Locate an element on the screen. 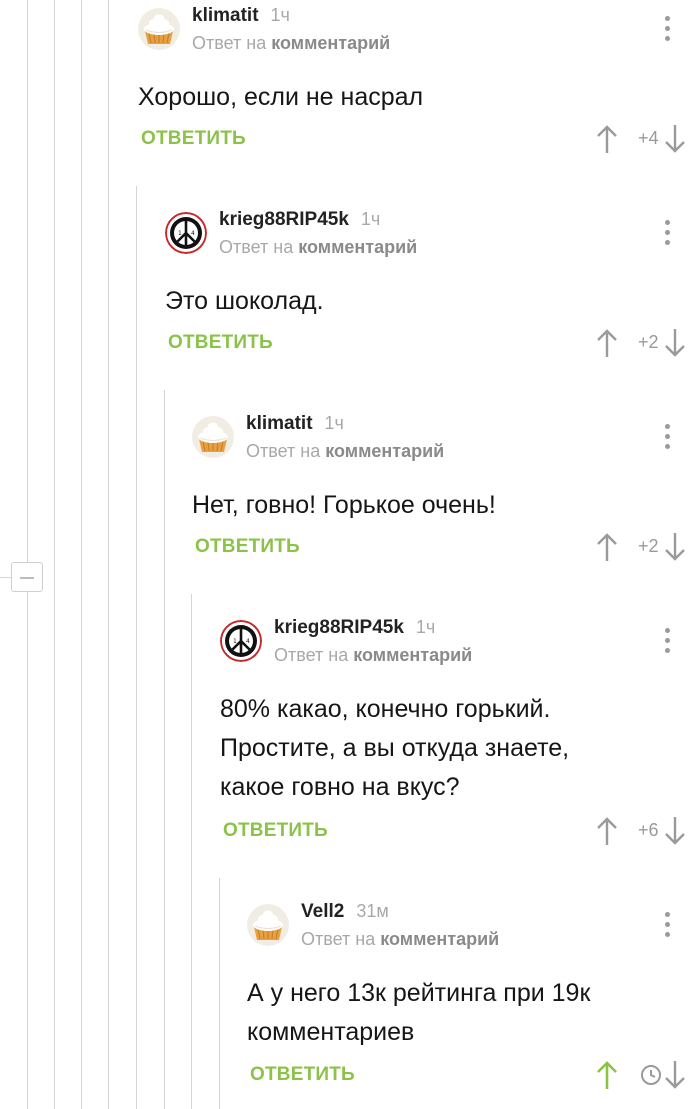 The height and width of the screenshot is (1109, 700). comment-text: Это шоколад. is located at coordinates (244, 301).